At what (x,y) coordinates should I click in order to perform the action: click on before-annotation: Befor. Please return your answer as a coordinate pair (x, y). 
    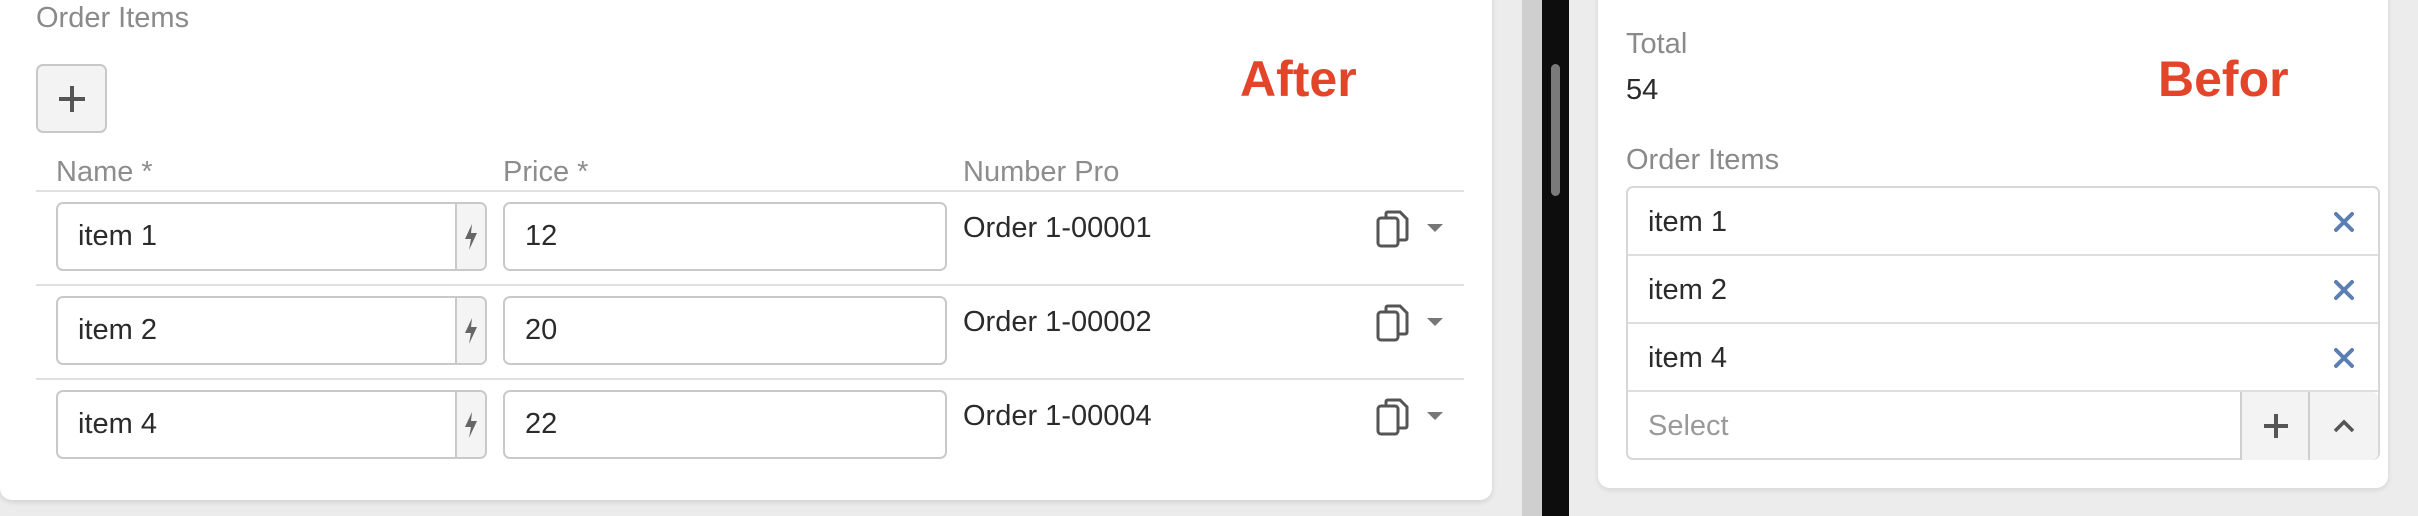
    Looking at the image, I should click on (2223, 79).